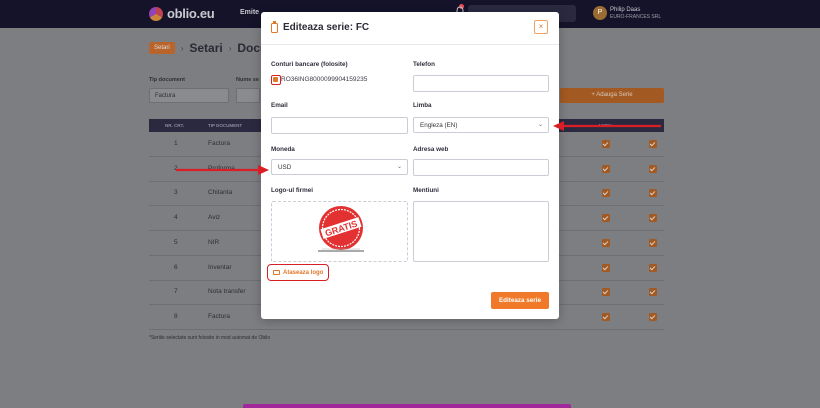 This screenshot has width=820, height=408. I want to click on filter-name-label: Nume se, so click(247, 80).